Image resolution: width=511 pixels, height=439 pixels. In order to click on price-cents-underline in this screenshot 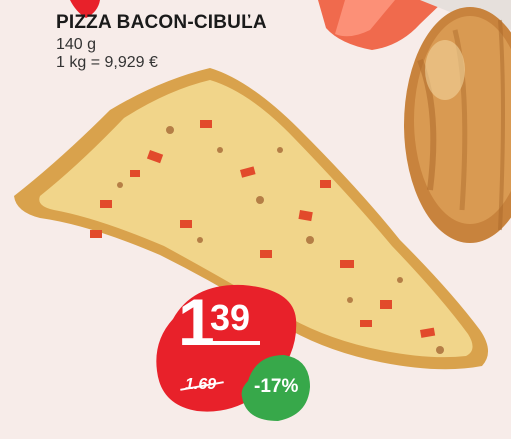, I will do `click(235, 343)`.